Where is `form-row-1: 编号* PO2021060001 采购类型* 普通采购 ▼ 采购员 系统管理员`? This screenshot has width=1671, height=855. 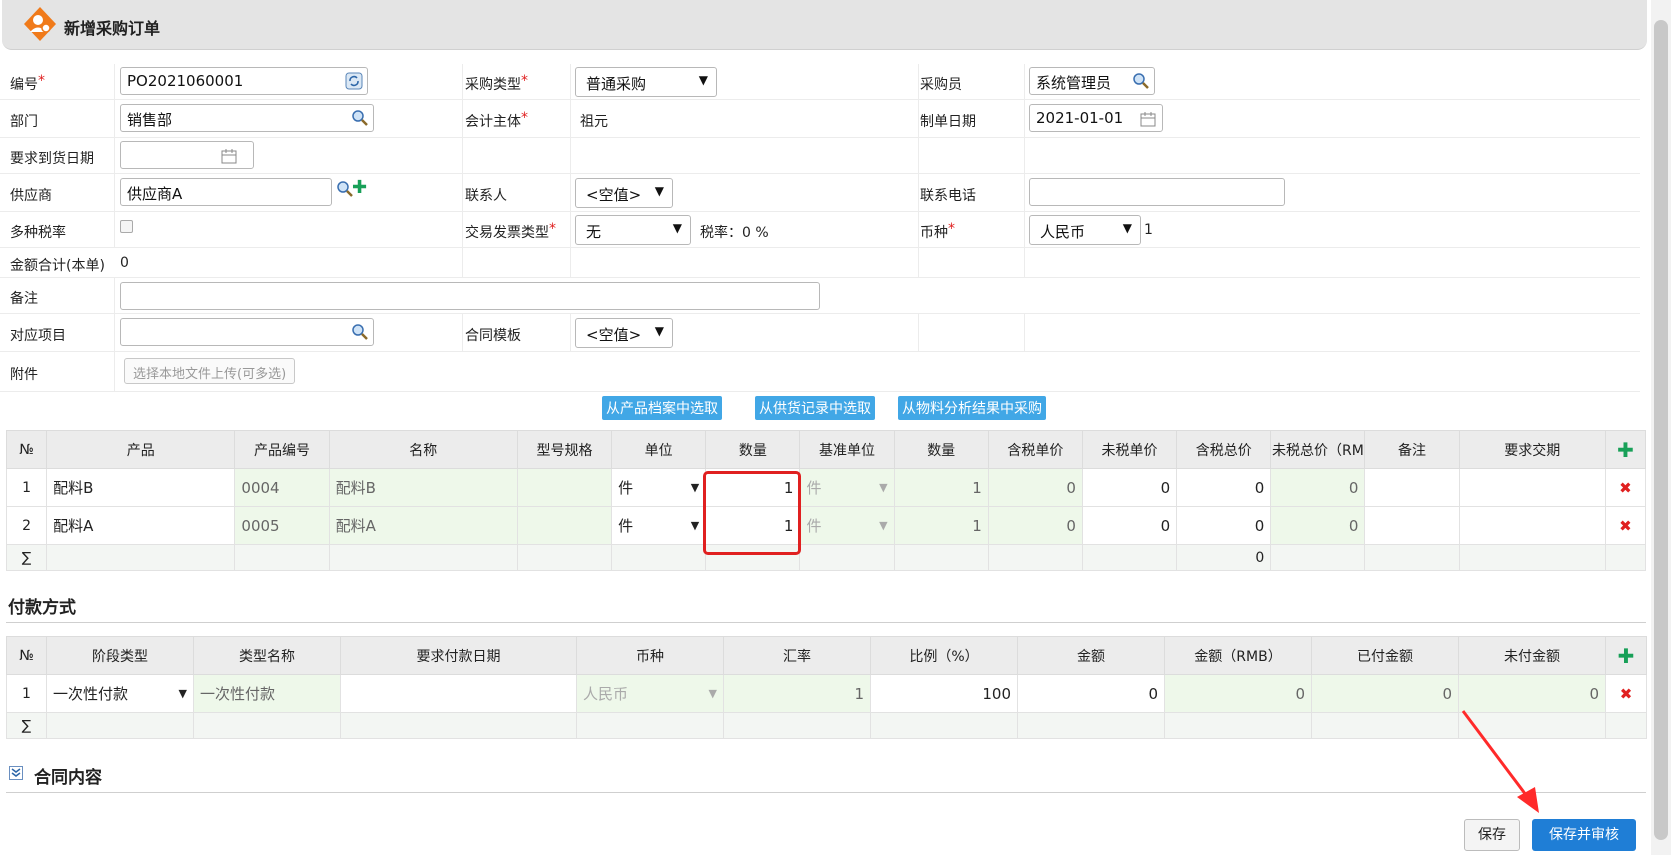
form-row-1: 编号* PO2021060001 采购类型* 普通采购 ▼ 采购员 系统管理员 is located at coordinates (820, 82).